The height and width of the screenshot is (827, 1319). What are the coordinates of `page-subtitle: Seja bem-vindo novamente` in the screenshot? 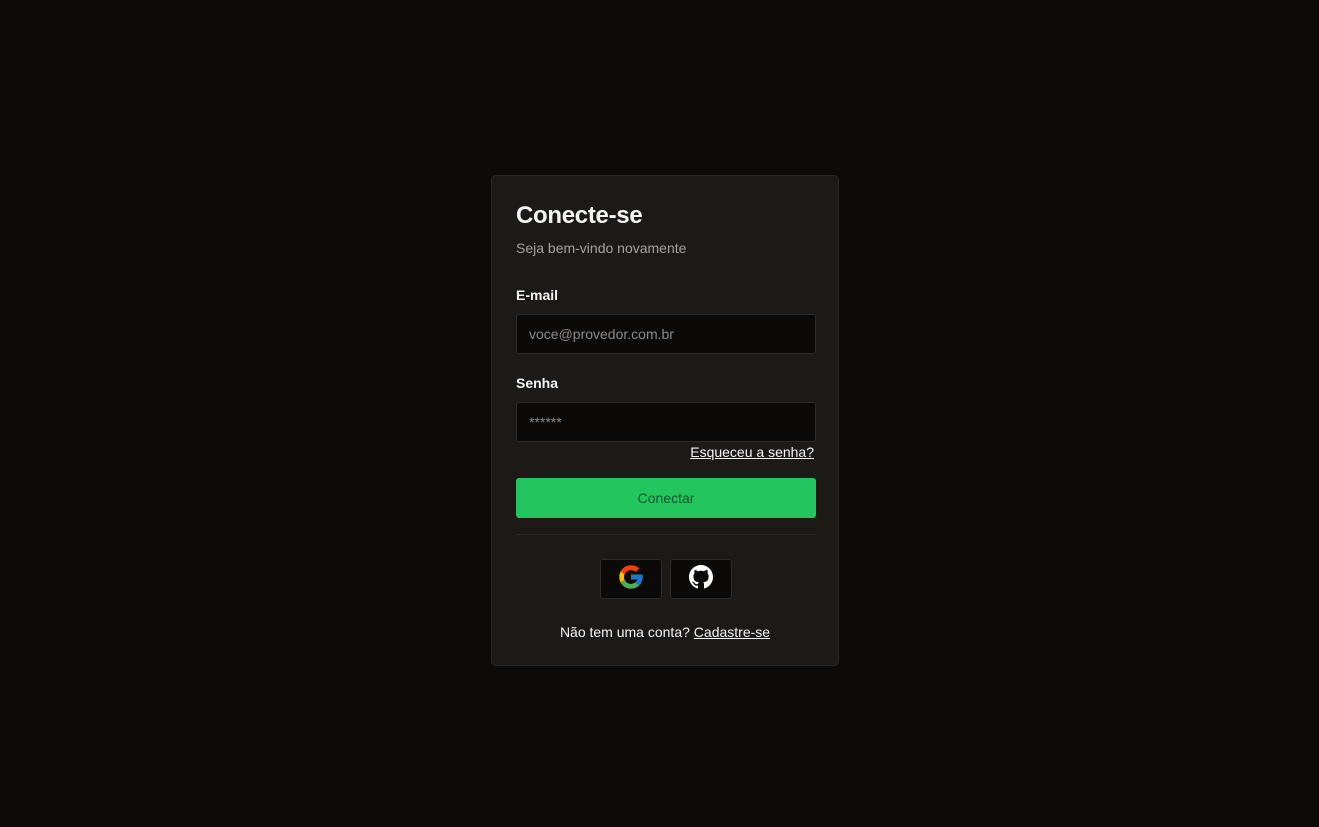 It's located at (601, 248).